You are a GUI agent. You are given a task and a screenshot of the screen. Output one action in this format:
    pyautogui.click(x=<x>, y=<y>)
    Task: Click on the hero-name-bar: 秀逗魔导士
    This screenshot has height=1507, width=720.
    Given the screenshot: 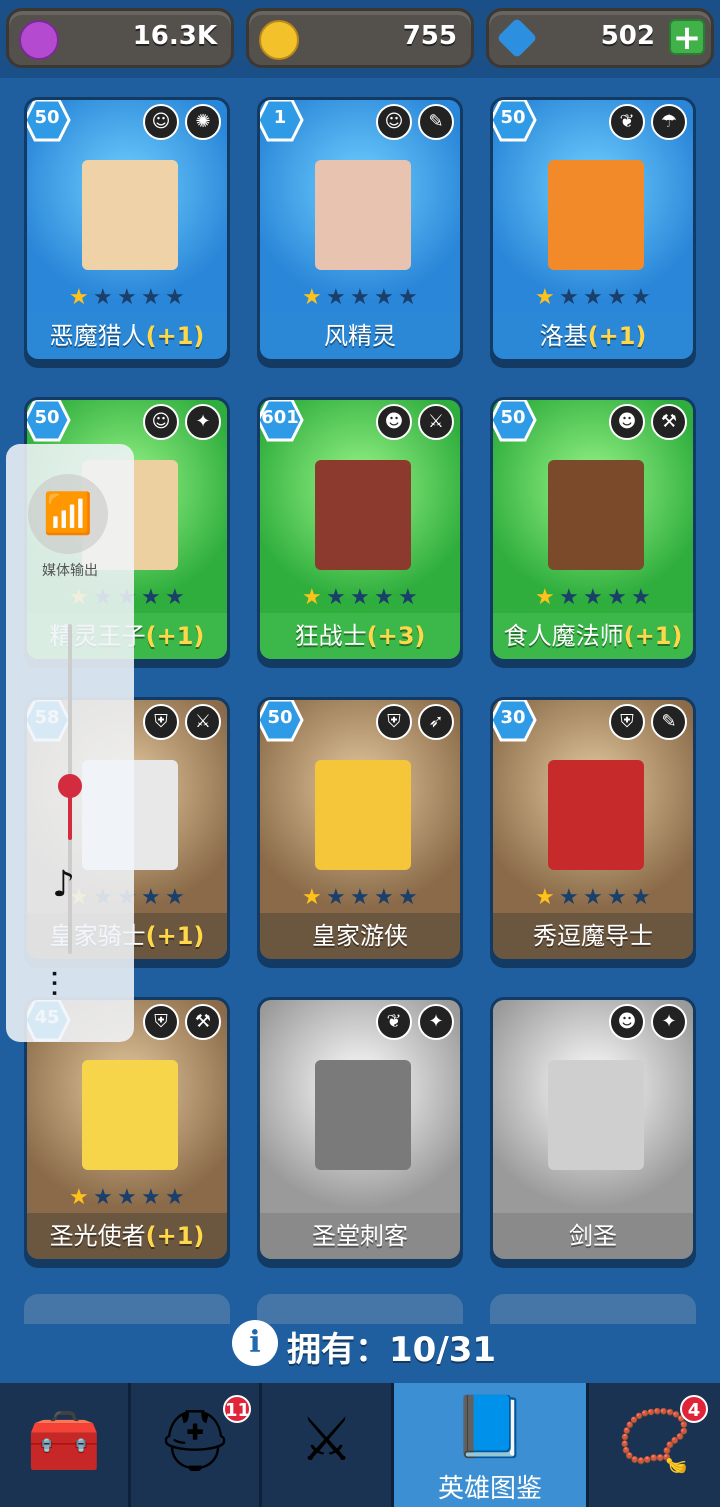 What is the action you would take?
    pyautogui.click(x=593, y=936)
    